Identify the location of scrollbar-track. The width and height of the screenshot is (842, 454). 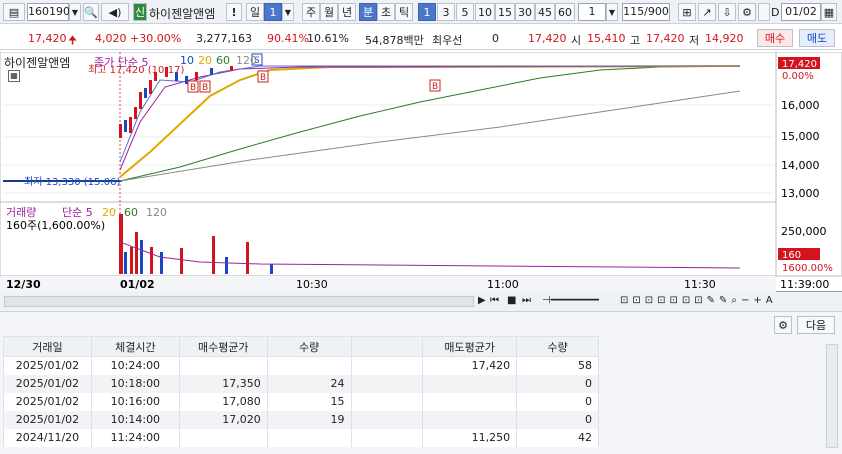
(239, 301).